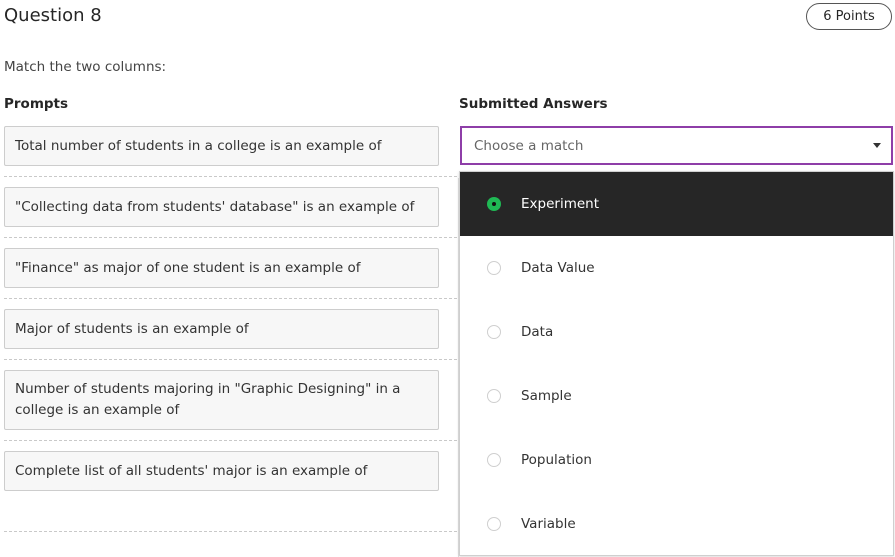  What do you see at coordinates (676, 332) in the screenshot?
I see `option-data: Data` at bounding box center [676, 332].